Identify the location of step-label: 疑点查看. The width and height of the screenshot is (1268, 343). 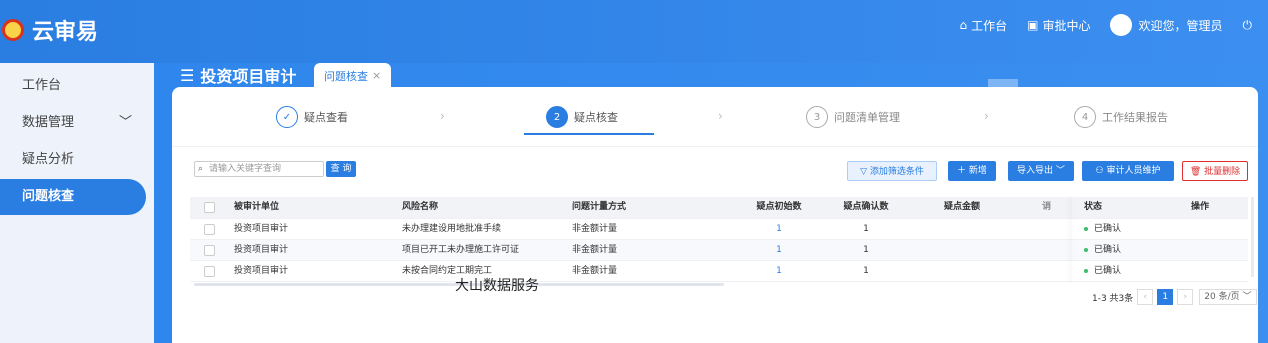
(326, 117).